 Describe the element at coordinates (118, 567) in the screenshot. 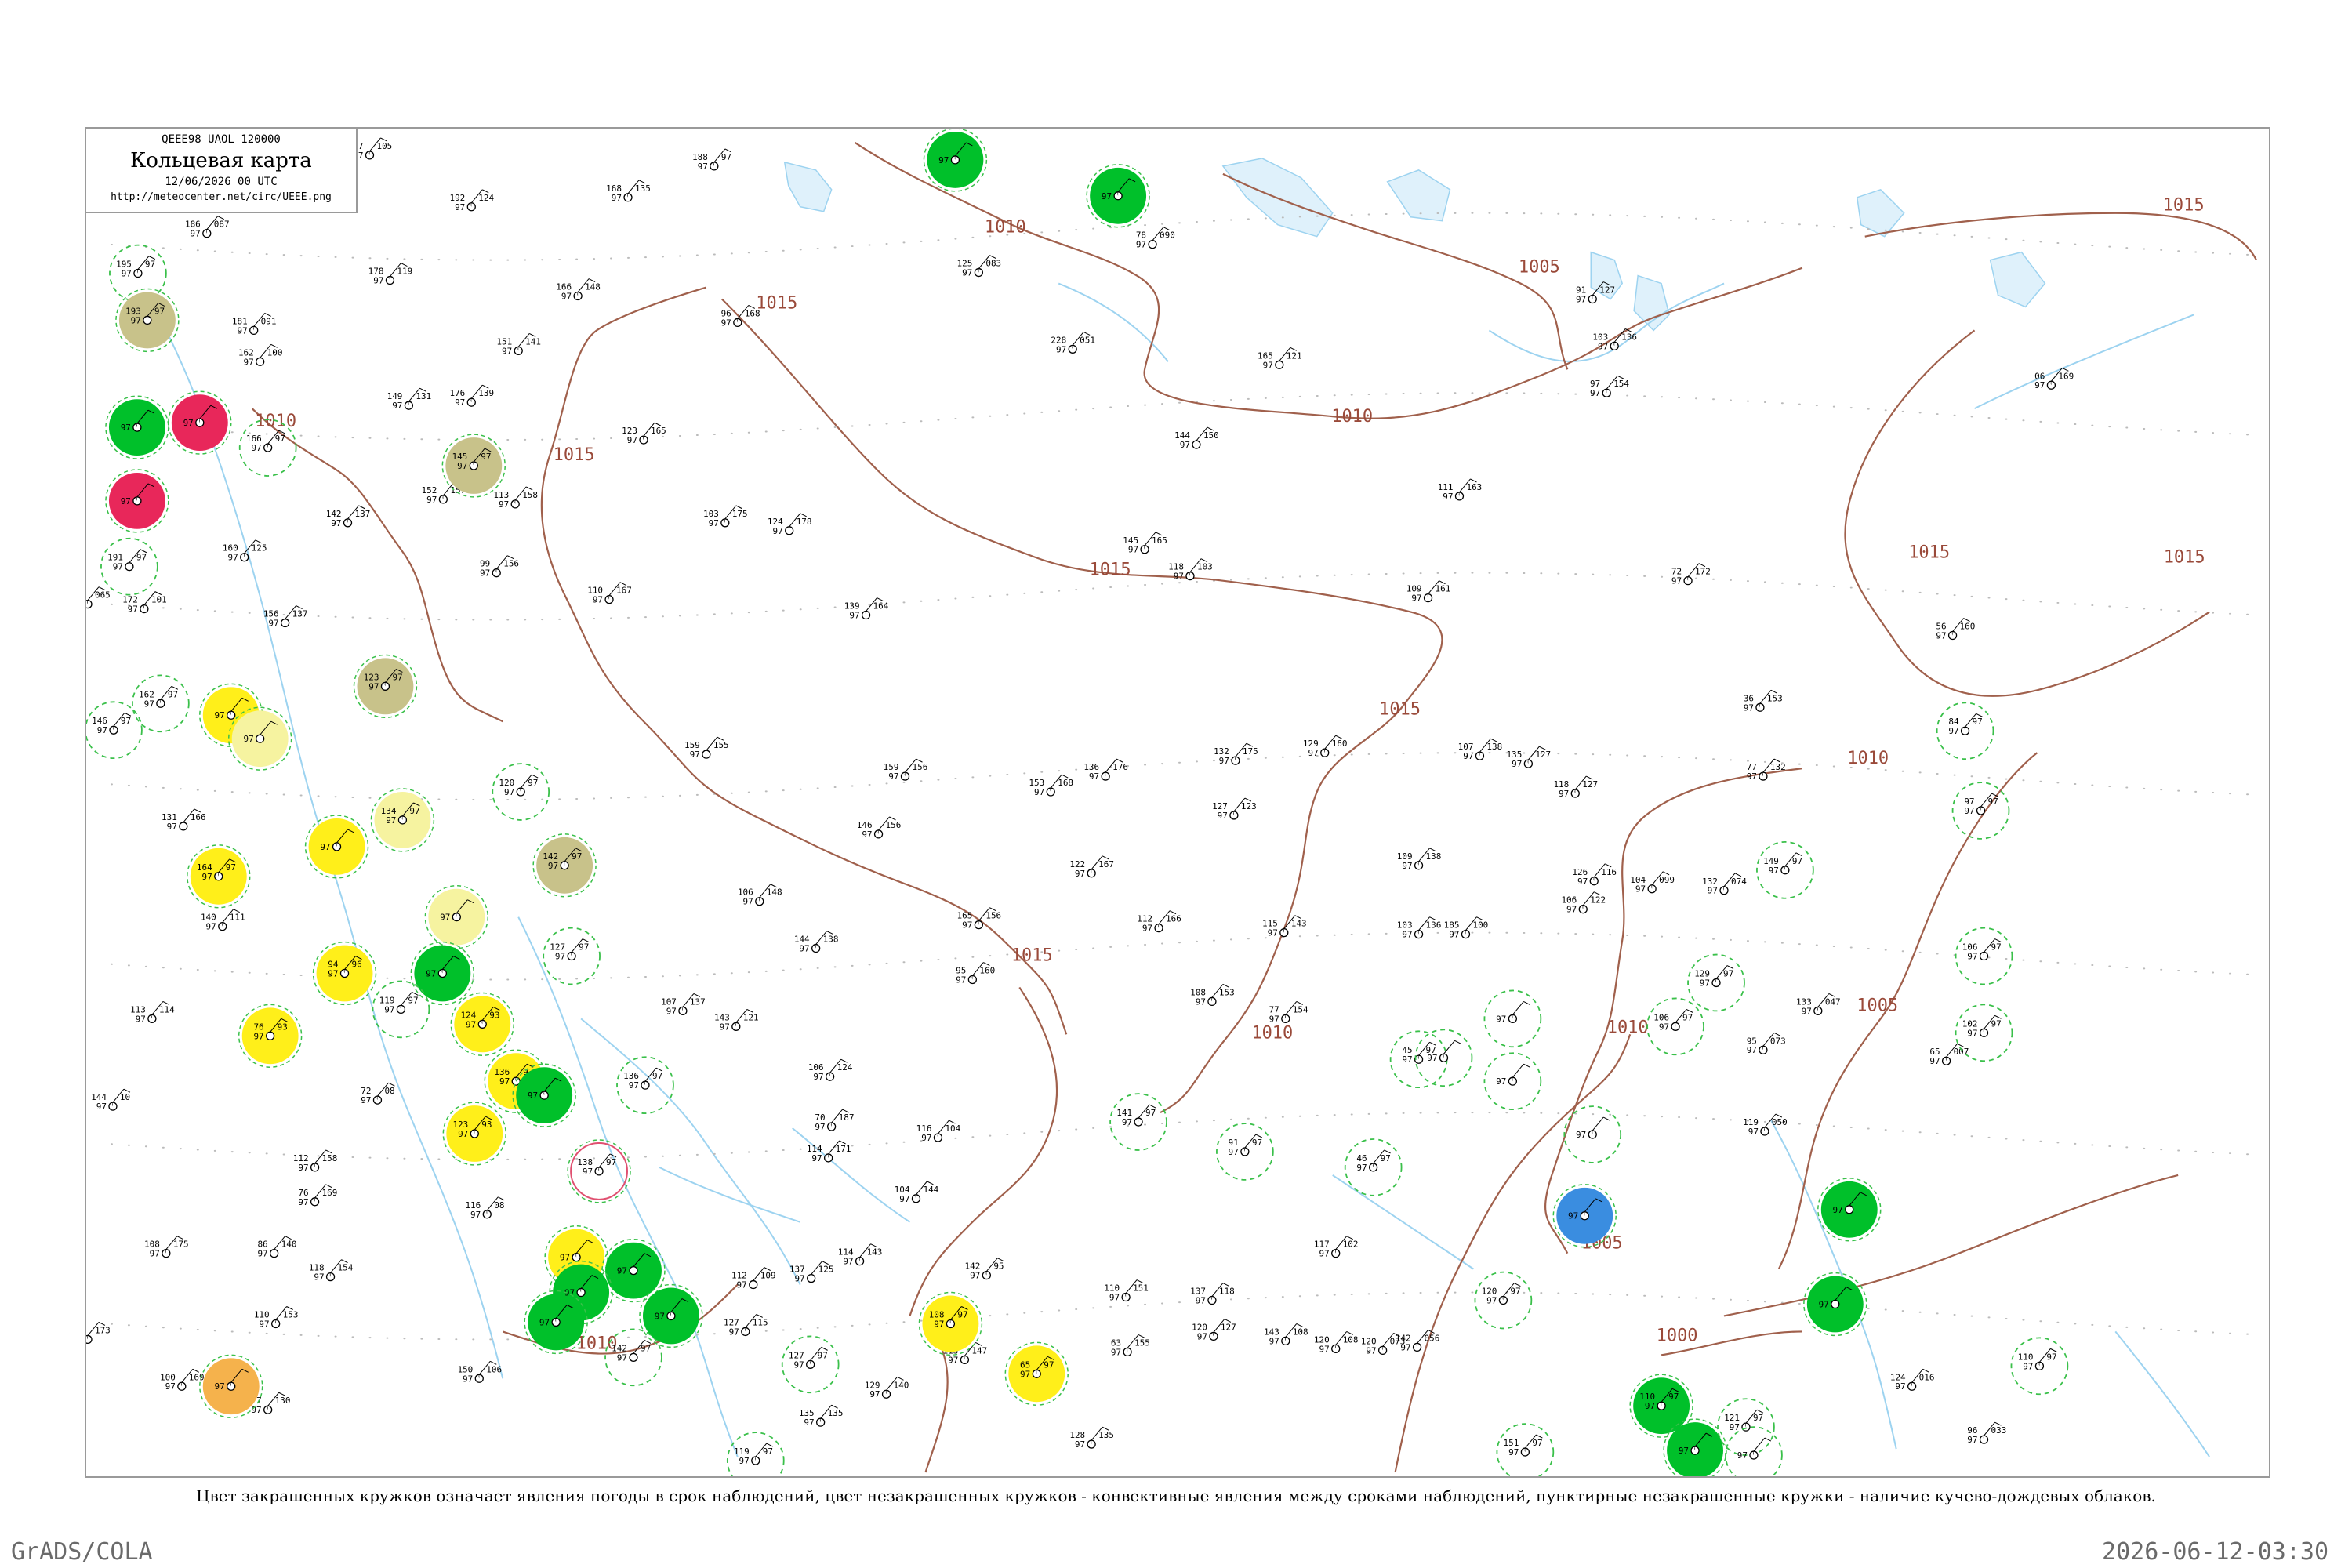

I see `weather-station-dashed-8-model-humidity: 97` at that location.